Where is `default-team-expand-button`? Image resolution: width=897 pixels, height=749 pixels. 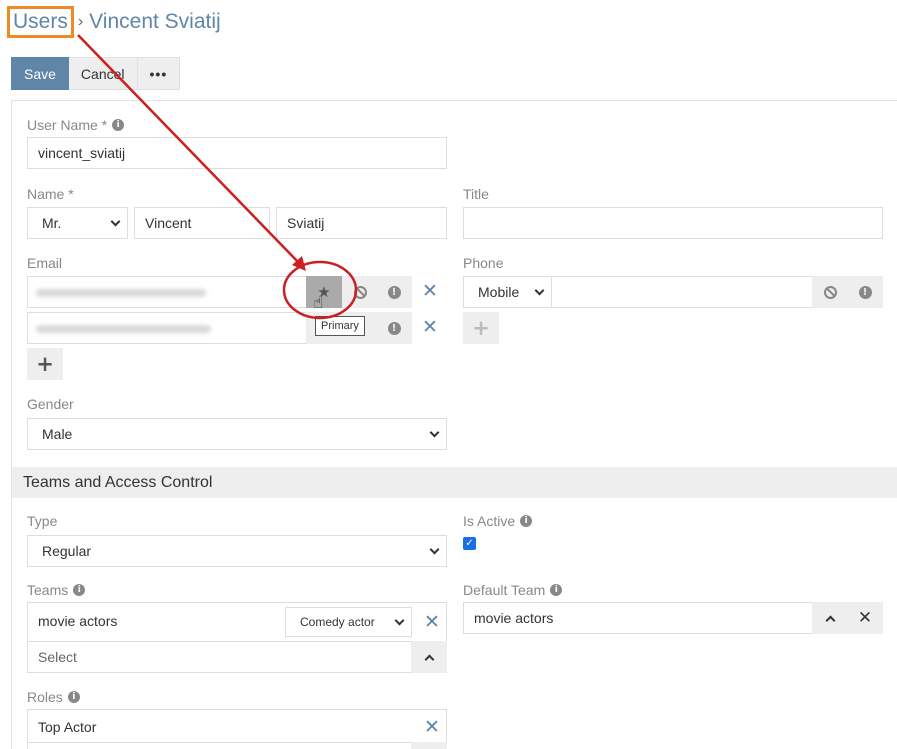 default-team-expand-button is located at coordinates (830, 618).